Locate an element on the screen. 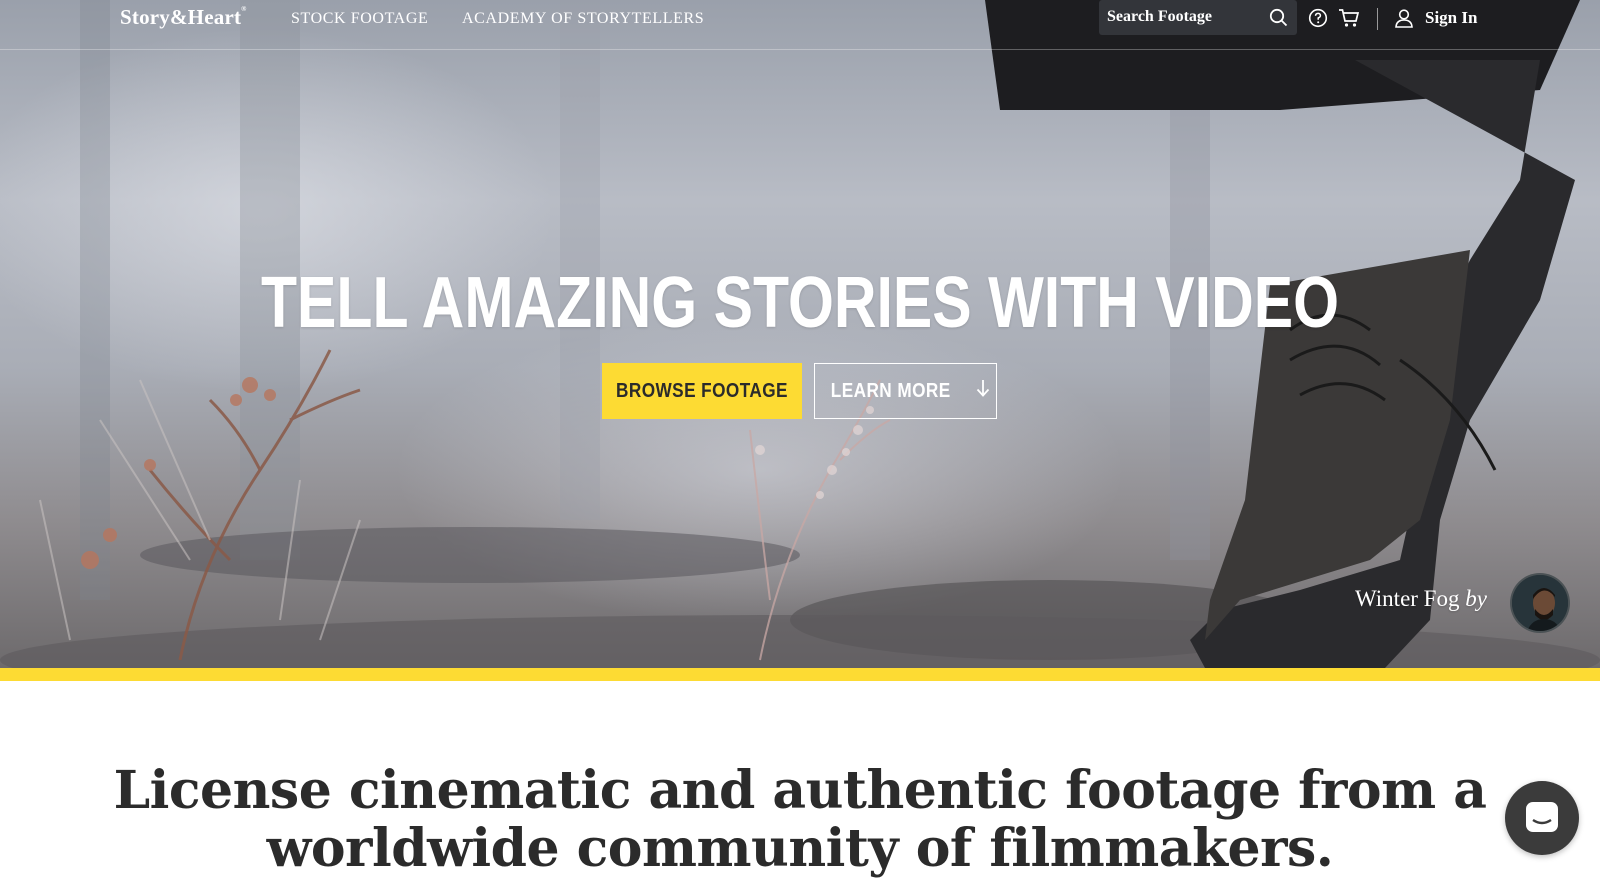 This screenshot has width=1600, height=878. user-icon is located at coordinates (1404, 20).